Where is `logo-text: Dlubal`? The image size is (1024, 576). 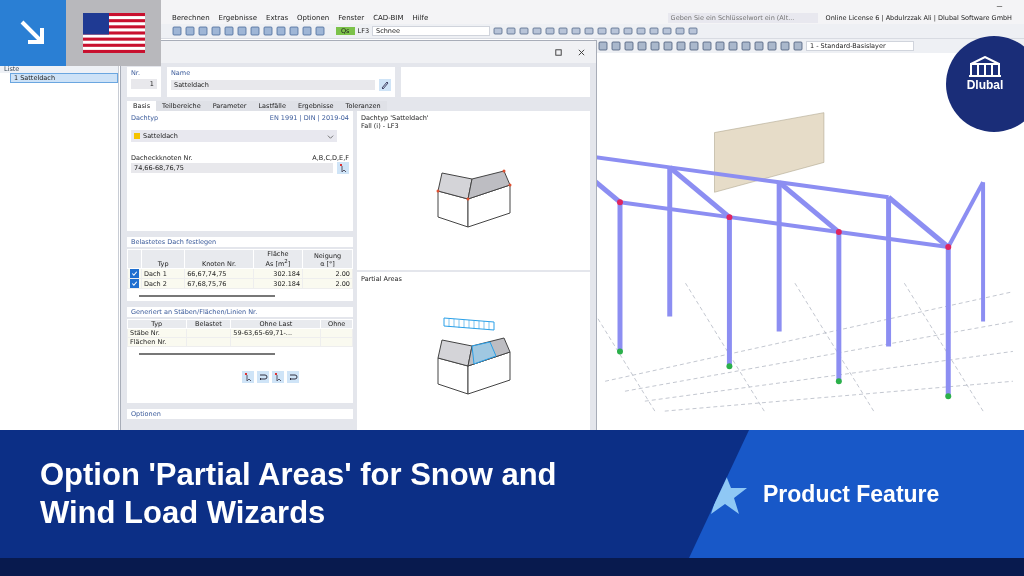
logo-text: Dlubal is located at coordinates (985, 85).